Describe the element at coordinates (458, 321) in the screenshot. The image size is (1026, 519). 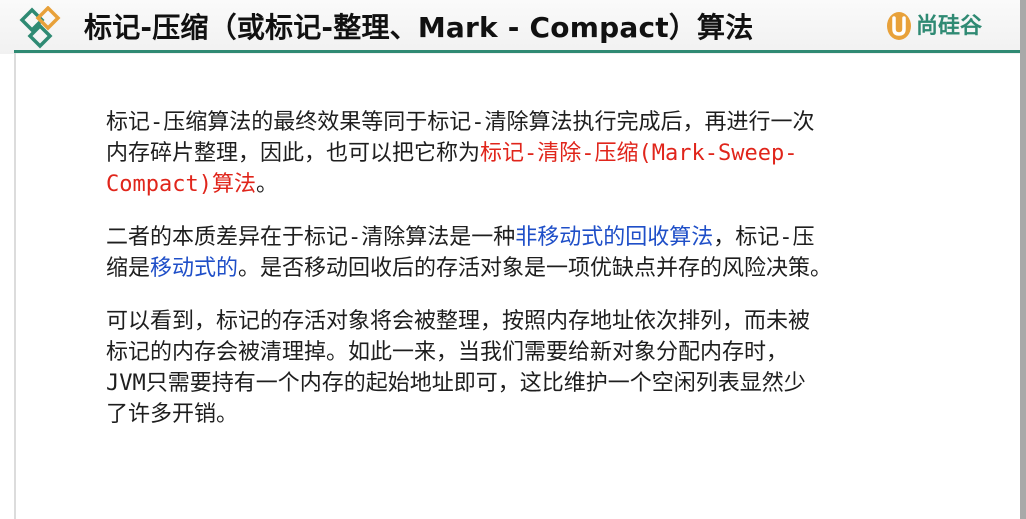
I see `text-segment: 可以看到，标记的存活对象将会被整理，按照内存地址依次排列，而未被` at that location.